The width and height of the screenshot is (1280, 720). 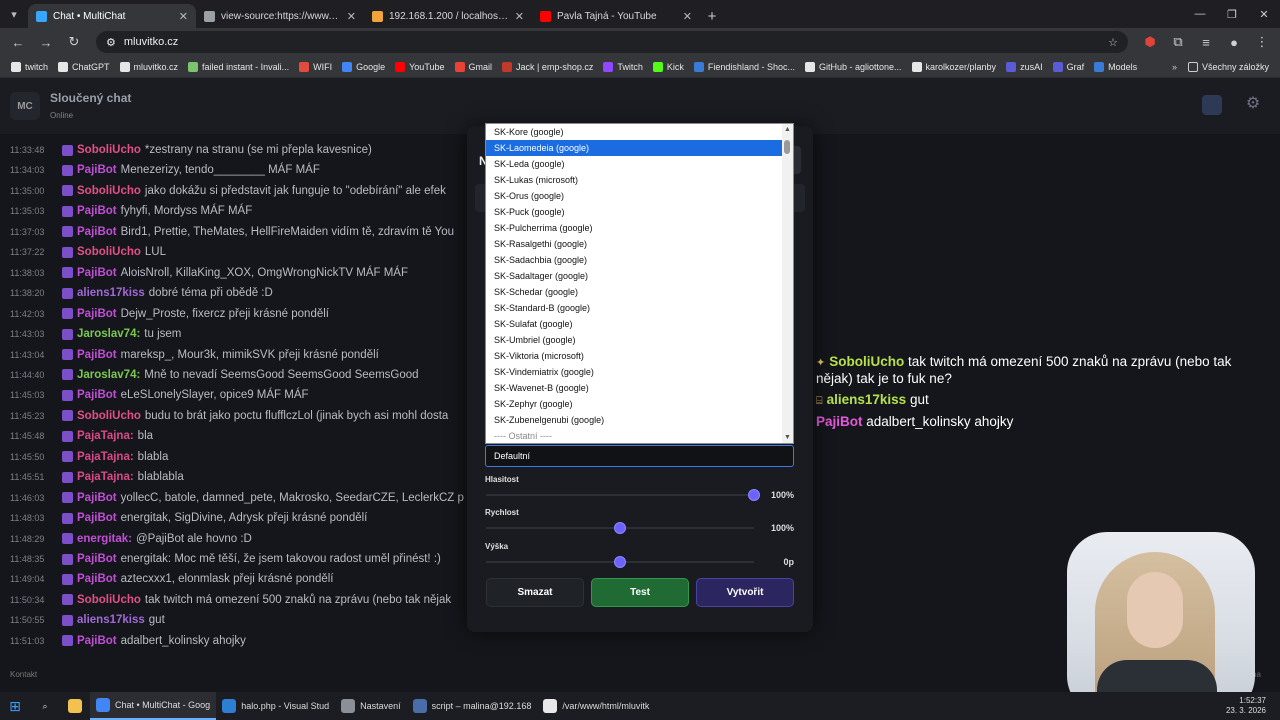 I want to click on all-bookmarks-folder: Všechny záložky, so click(x=1228, y=66).